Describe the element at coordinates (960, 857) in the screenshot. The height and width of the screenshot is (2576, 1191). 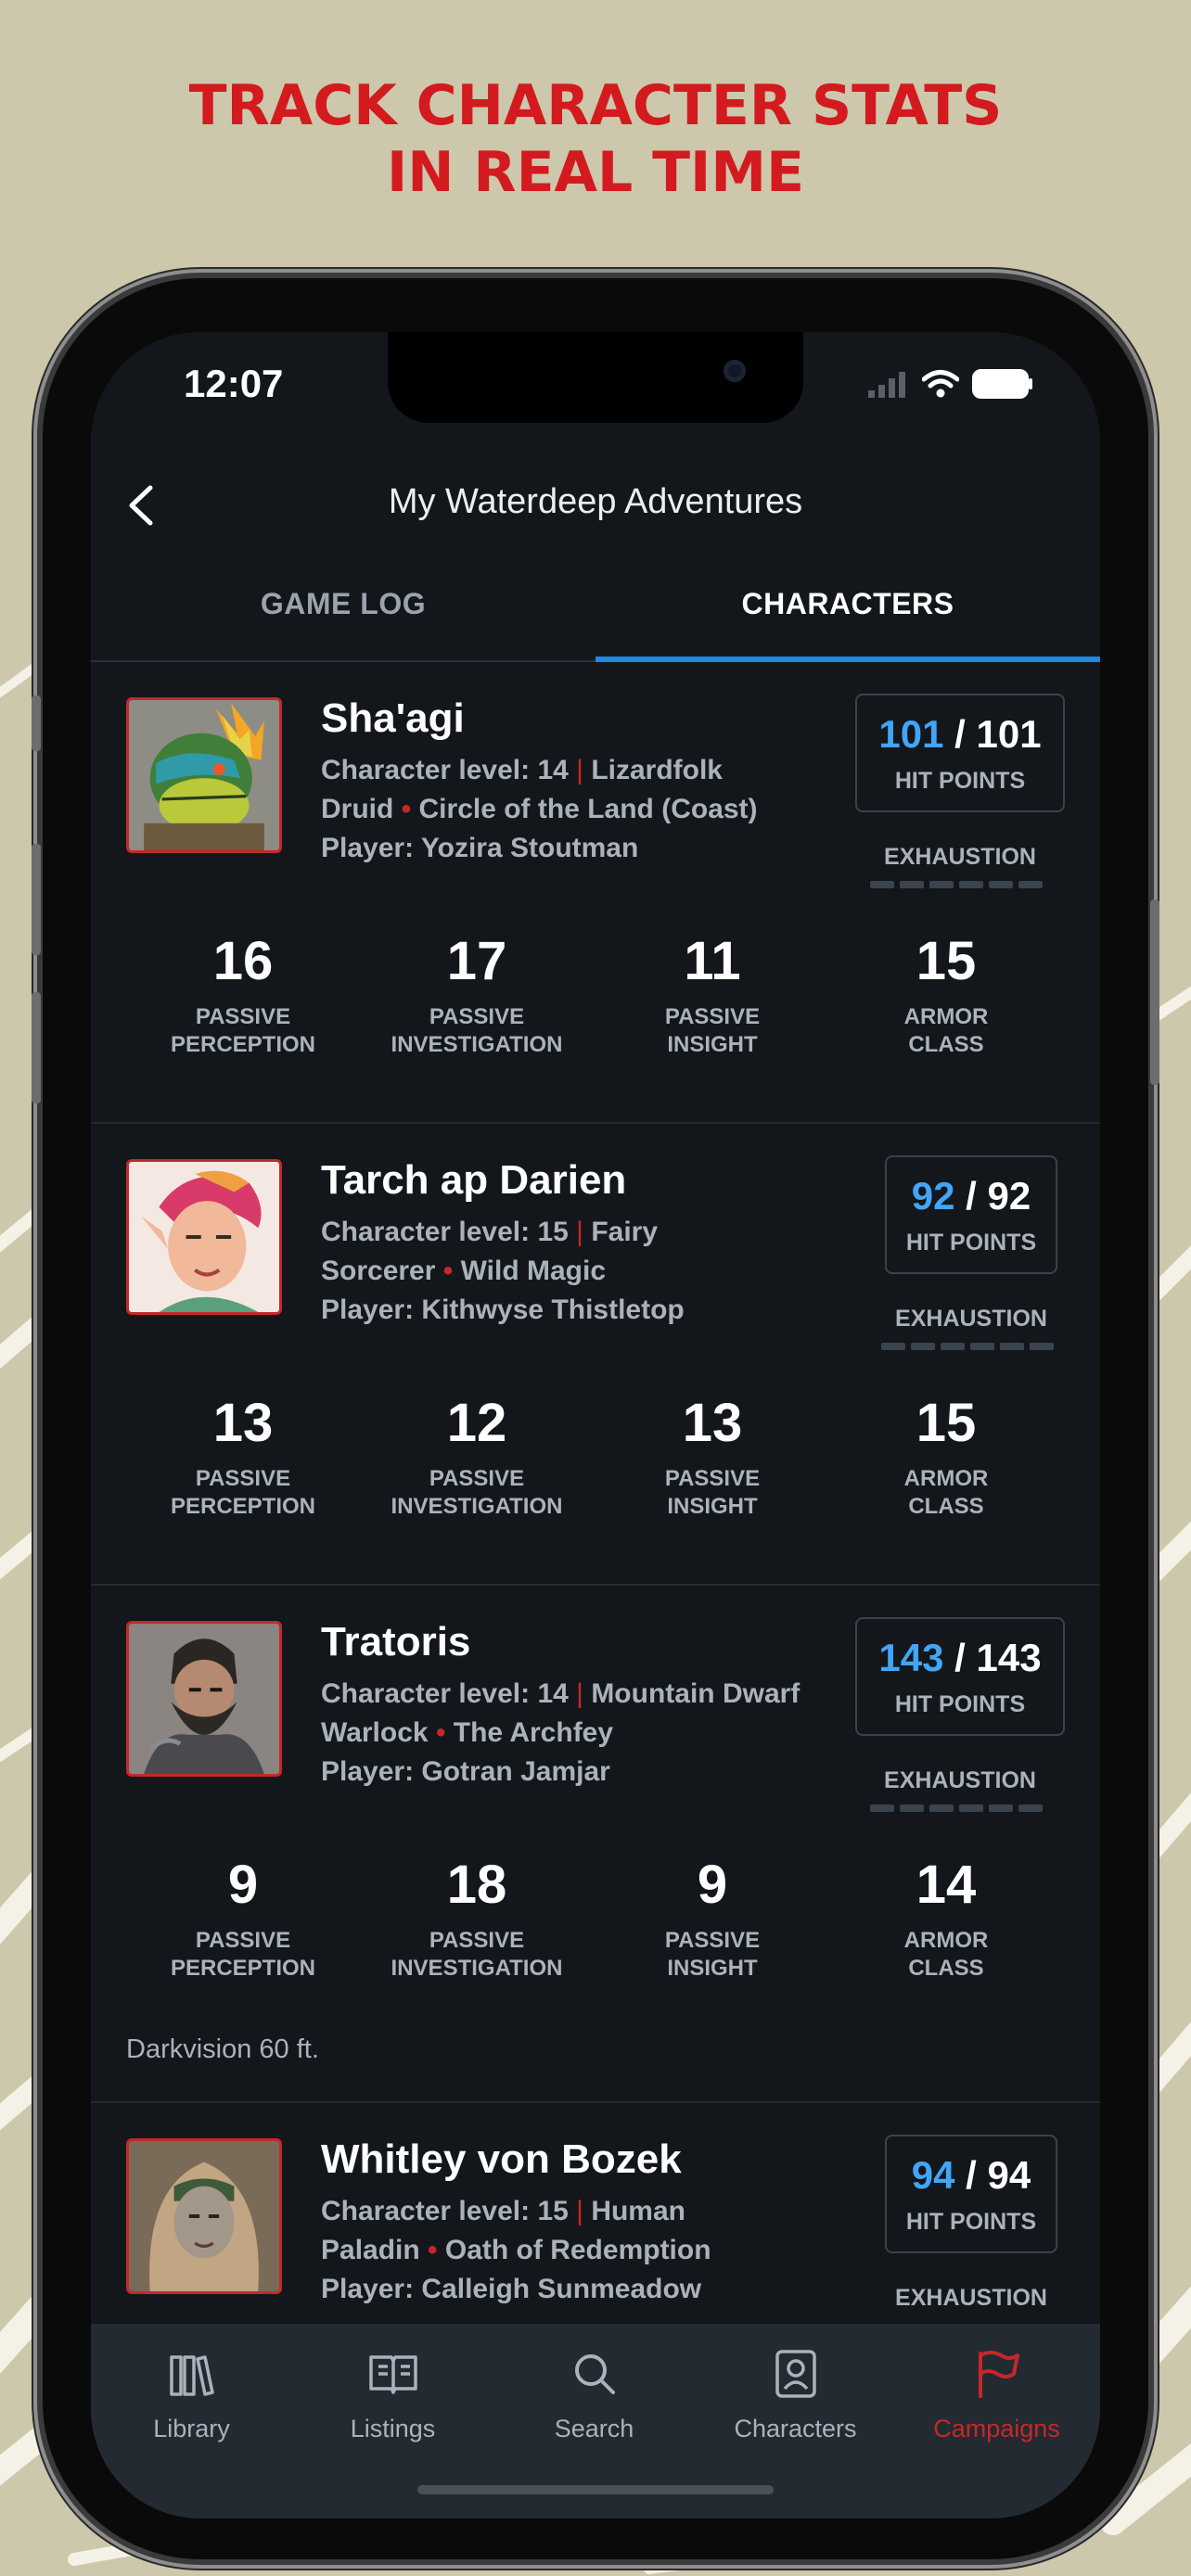
I see `exhaustion-label: EXHAUSTION` at that location.